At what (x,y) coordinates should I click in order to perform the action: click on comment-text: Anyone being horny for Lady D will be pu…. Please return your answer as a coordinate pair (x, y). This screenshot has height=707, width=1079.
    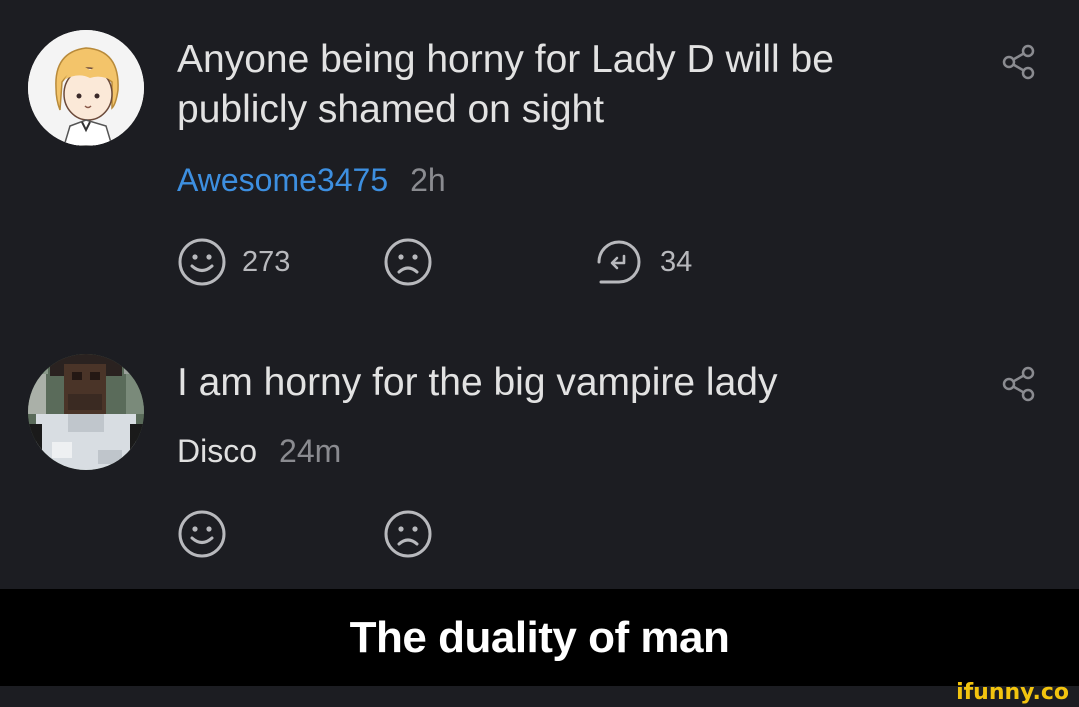
    Looking at the image, I should click on (505, 84).